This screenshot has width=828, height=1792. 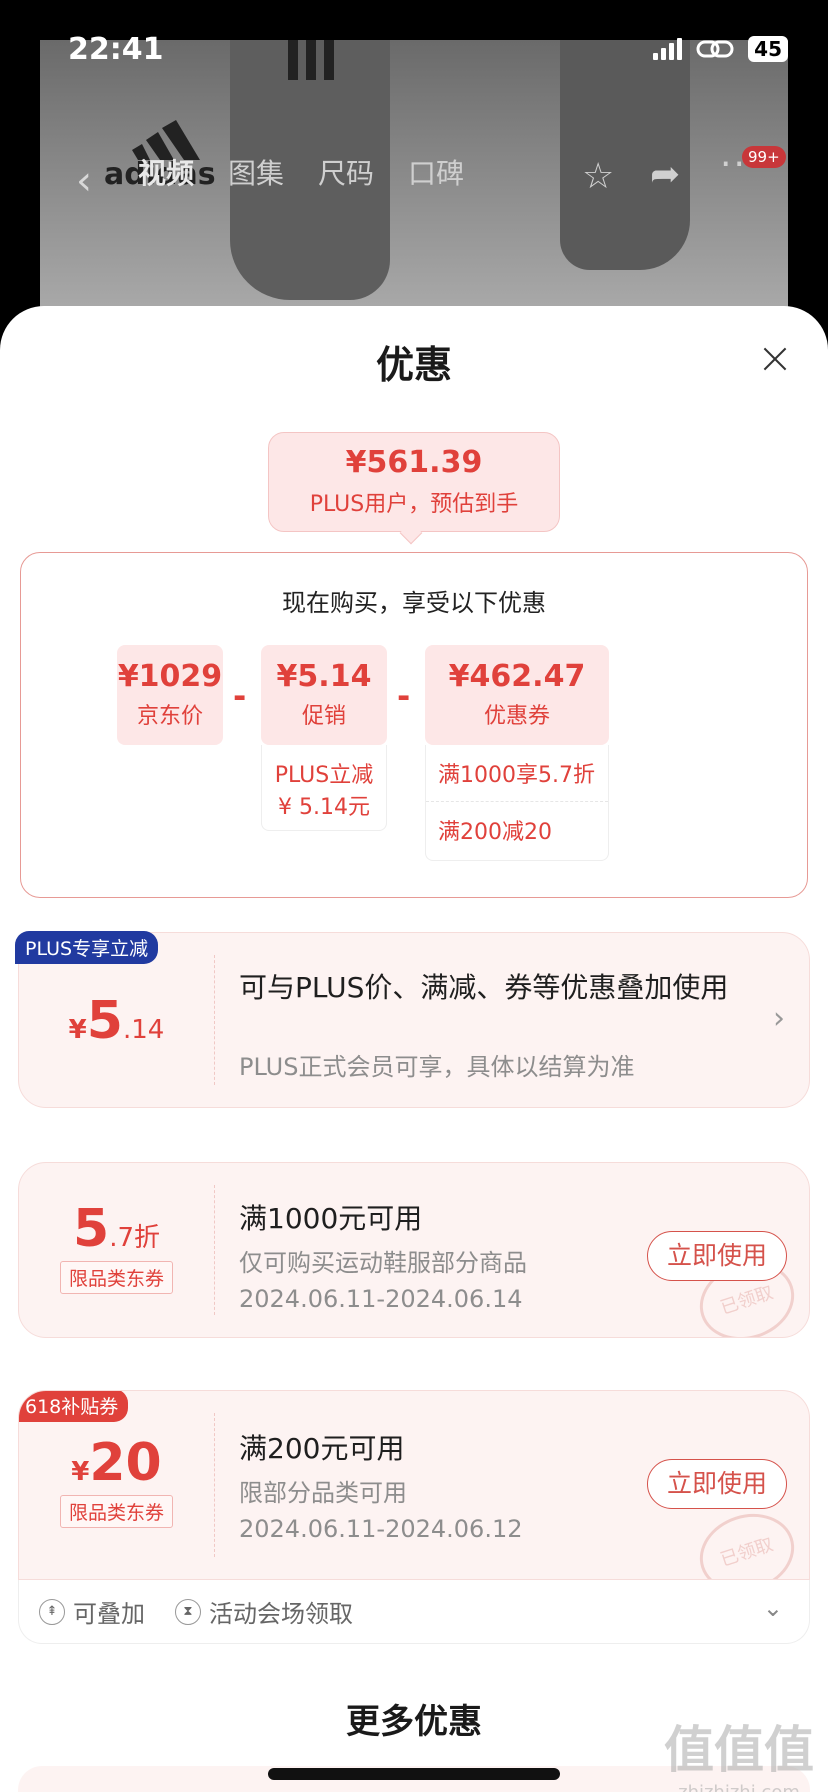 What do you see at coordinates (516, 716) in the screenshot?
I see `coupon-total-label: 优惠券` at bounding box center [516, 716].